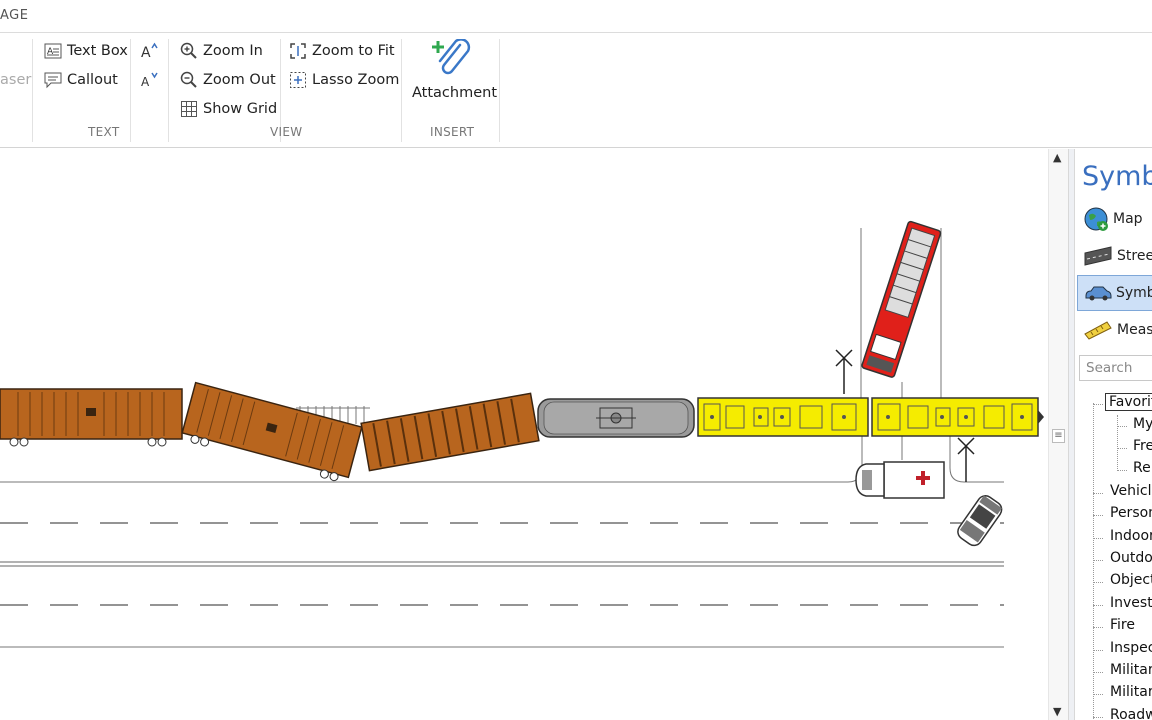 The height and width of the screenshot is (720, 1152). Describe the element at coordinates (356, 80) in the screenshot. I see `lasso-zoom-label: Lasso Zoom` at that location.